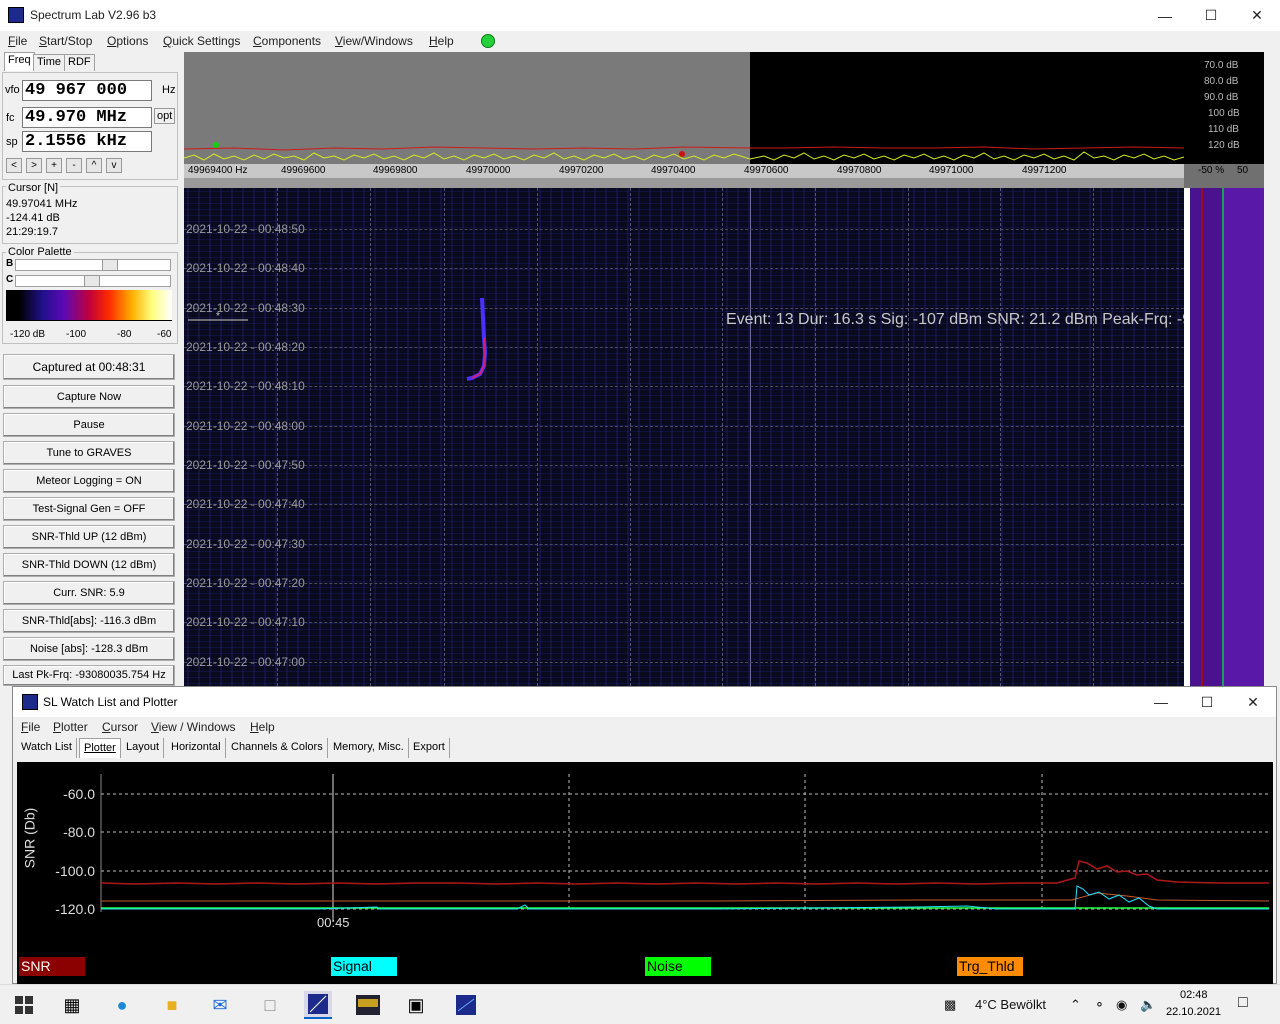  I want to click on tab-time: Time, so click(49, 62).